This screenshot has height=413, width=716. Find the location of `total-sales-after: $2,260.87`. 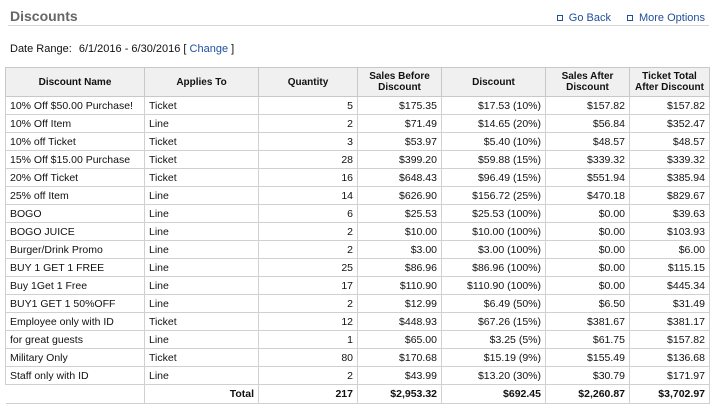

total-sales-after: $2,260.87 is located at coordinates (587, 394).